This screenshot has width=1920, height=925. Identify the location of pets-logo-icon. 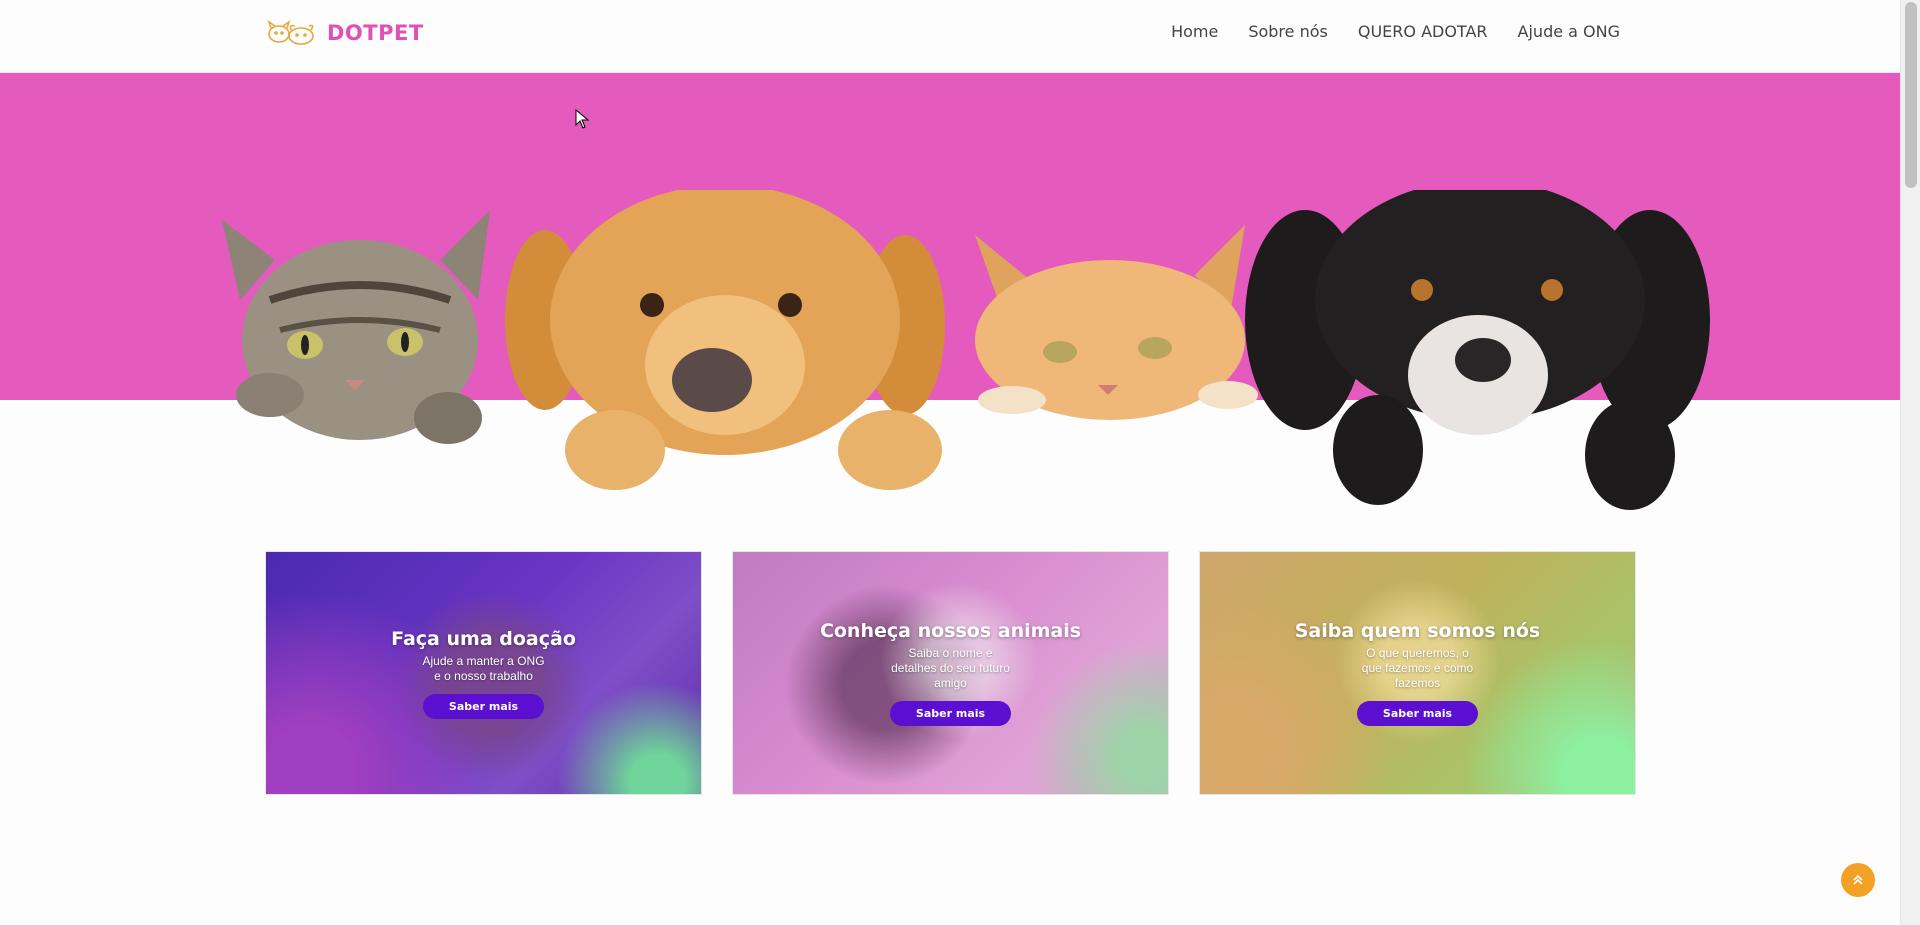
(293, 33).